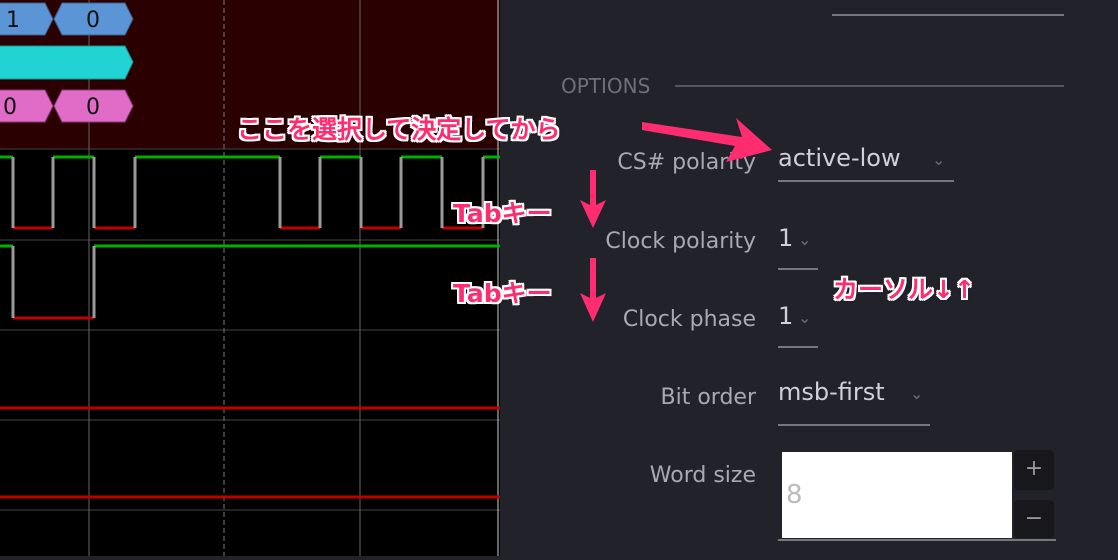  What do you see at coordinates (904, 289) in the screenshot?
I see `annotation-cursor-note: カーソル↓↑` at bounding box center [904, 289].